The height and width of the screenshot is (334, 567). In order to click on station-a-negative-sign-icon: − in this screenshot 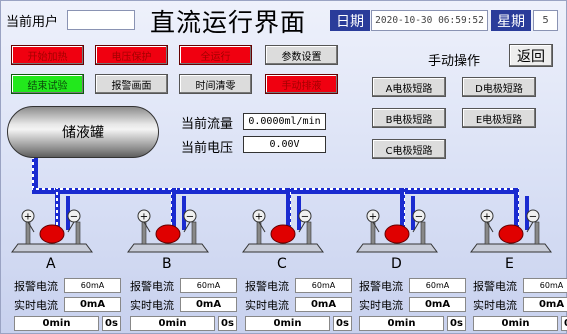, I will do `click(74, 217)`.